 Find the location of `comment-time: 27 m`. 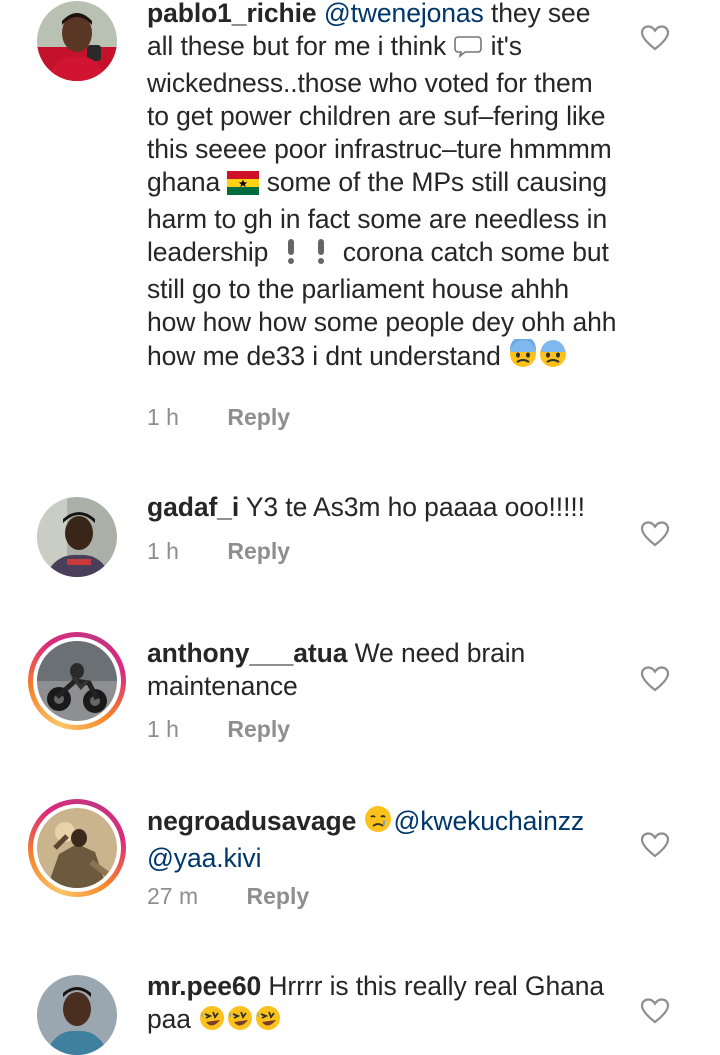

comment-time: 27 m is located at coordinates (173, 896).